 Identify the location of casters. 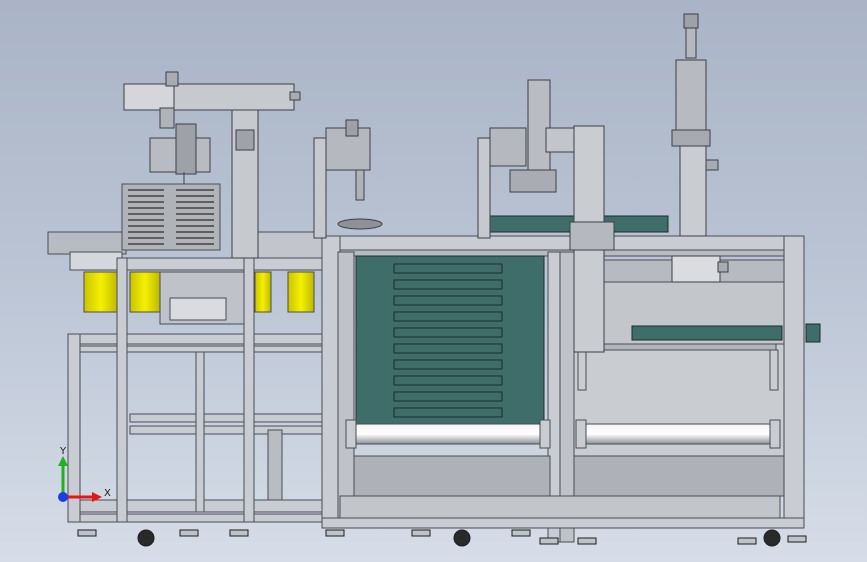
(442, 538).